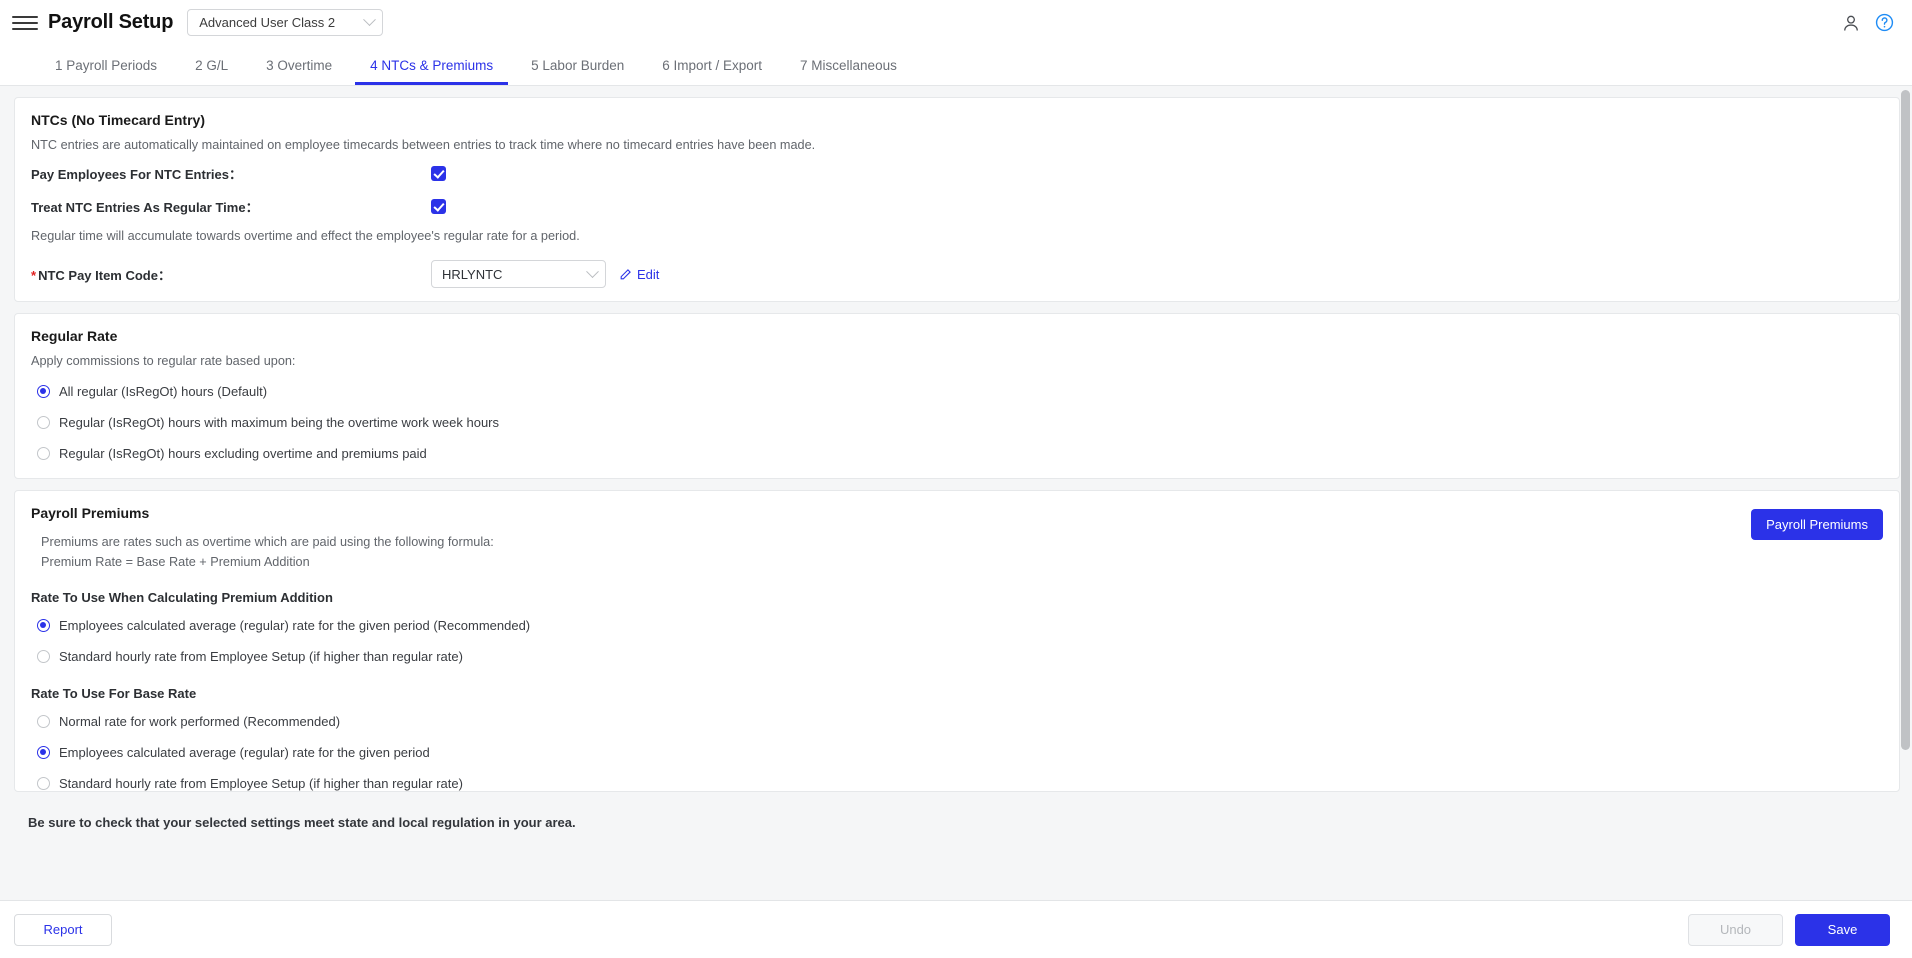 This screenshot has width=1912, height=958. What do you see at coordinates (472, 274) in the screenshot?
I see `pay-item-code-value: HRLYNTC` at bounding box center [472, 274].